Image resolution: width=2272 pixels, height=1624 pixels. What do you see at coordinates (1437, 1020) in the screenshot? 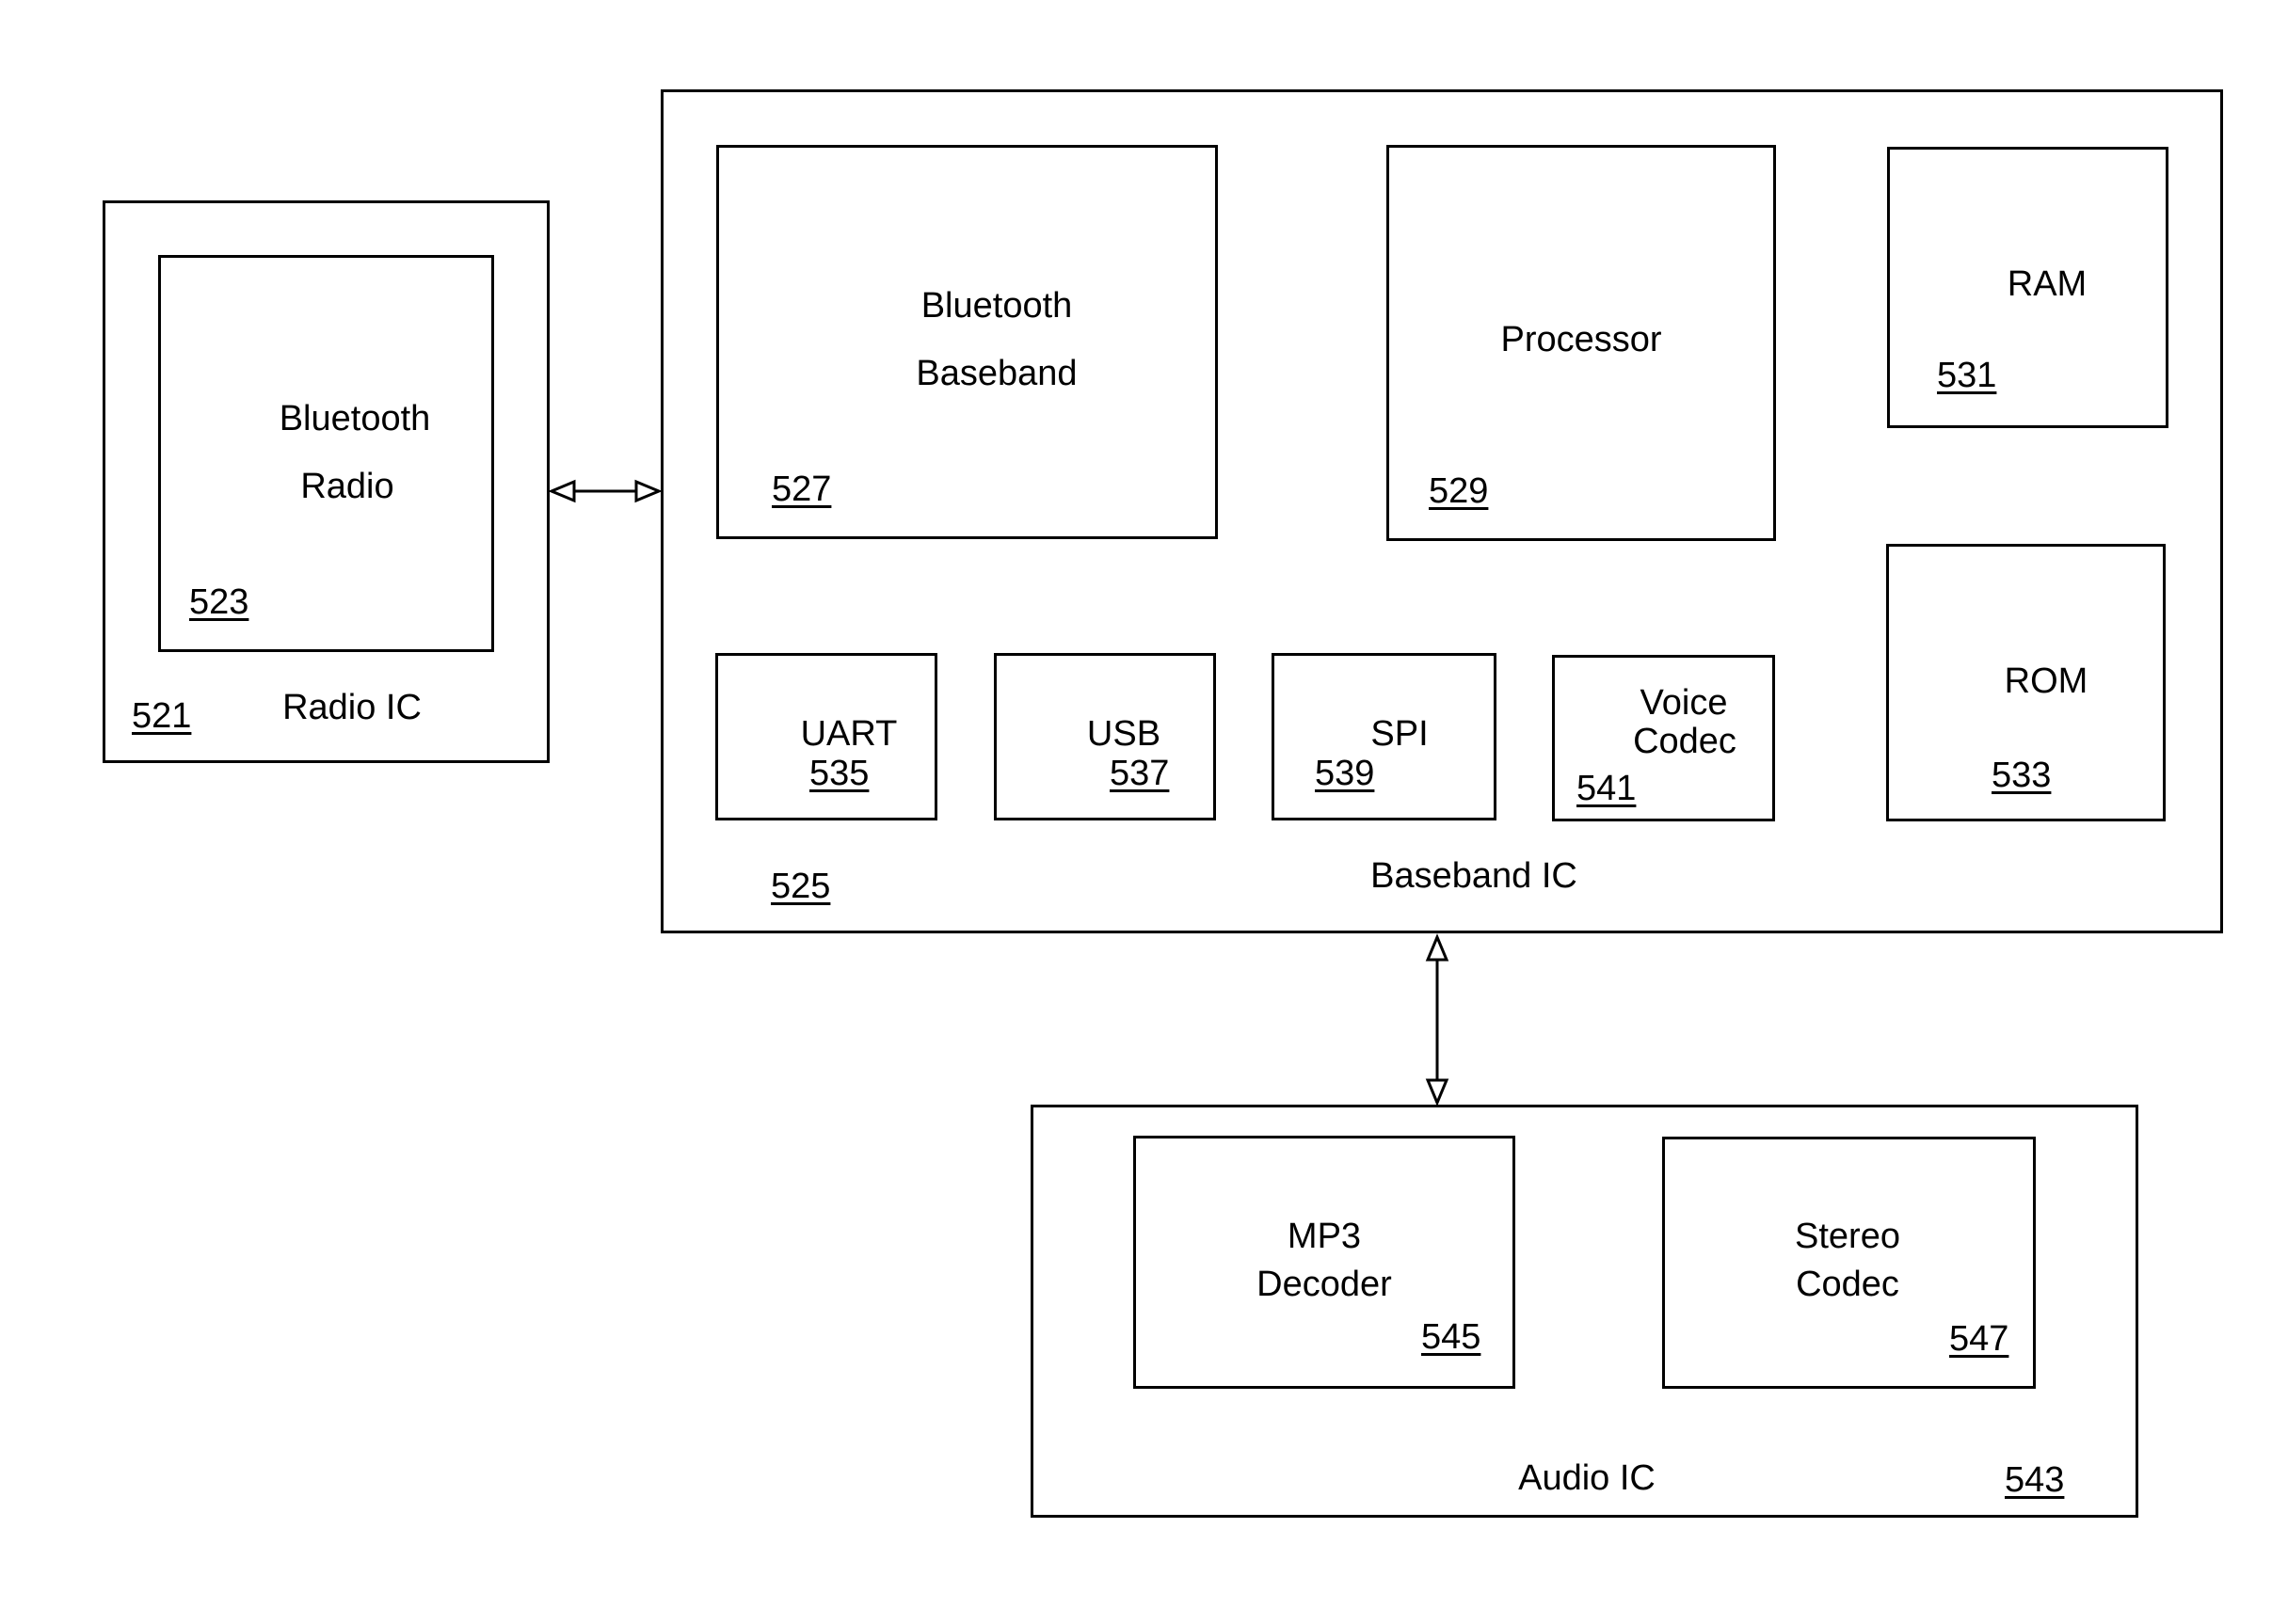
I see `baseband-audio-arrow` at bounding box center [1437, 1020].